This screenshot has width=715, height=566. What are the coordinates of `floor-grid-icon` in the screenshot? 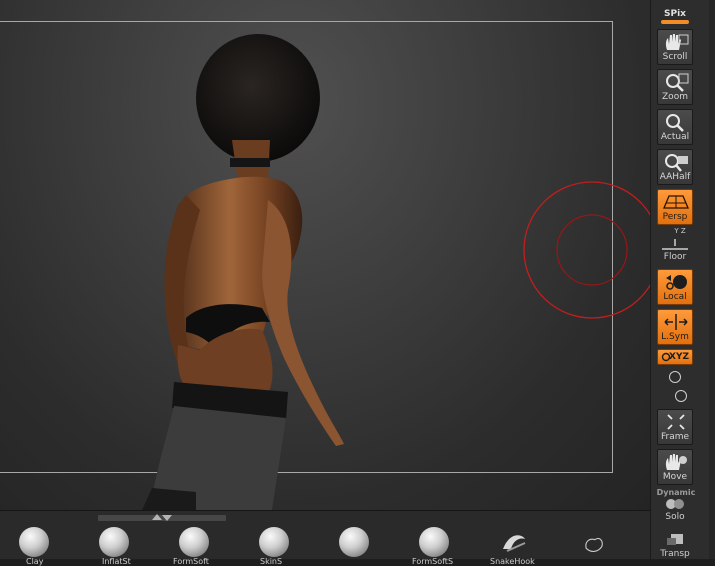 It's located at (675, 244).